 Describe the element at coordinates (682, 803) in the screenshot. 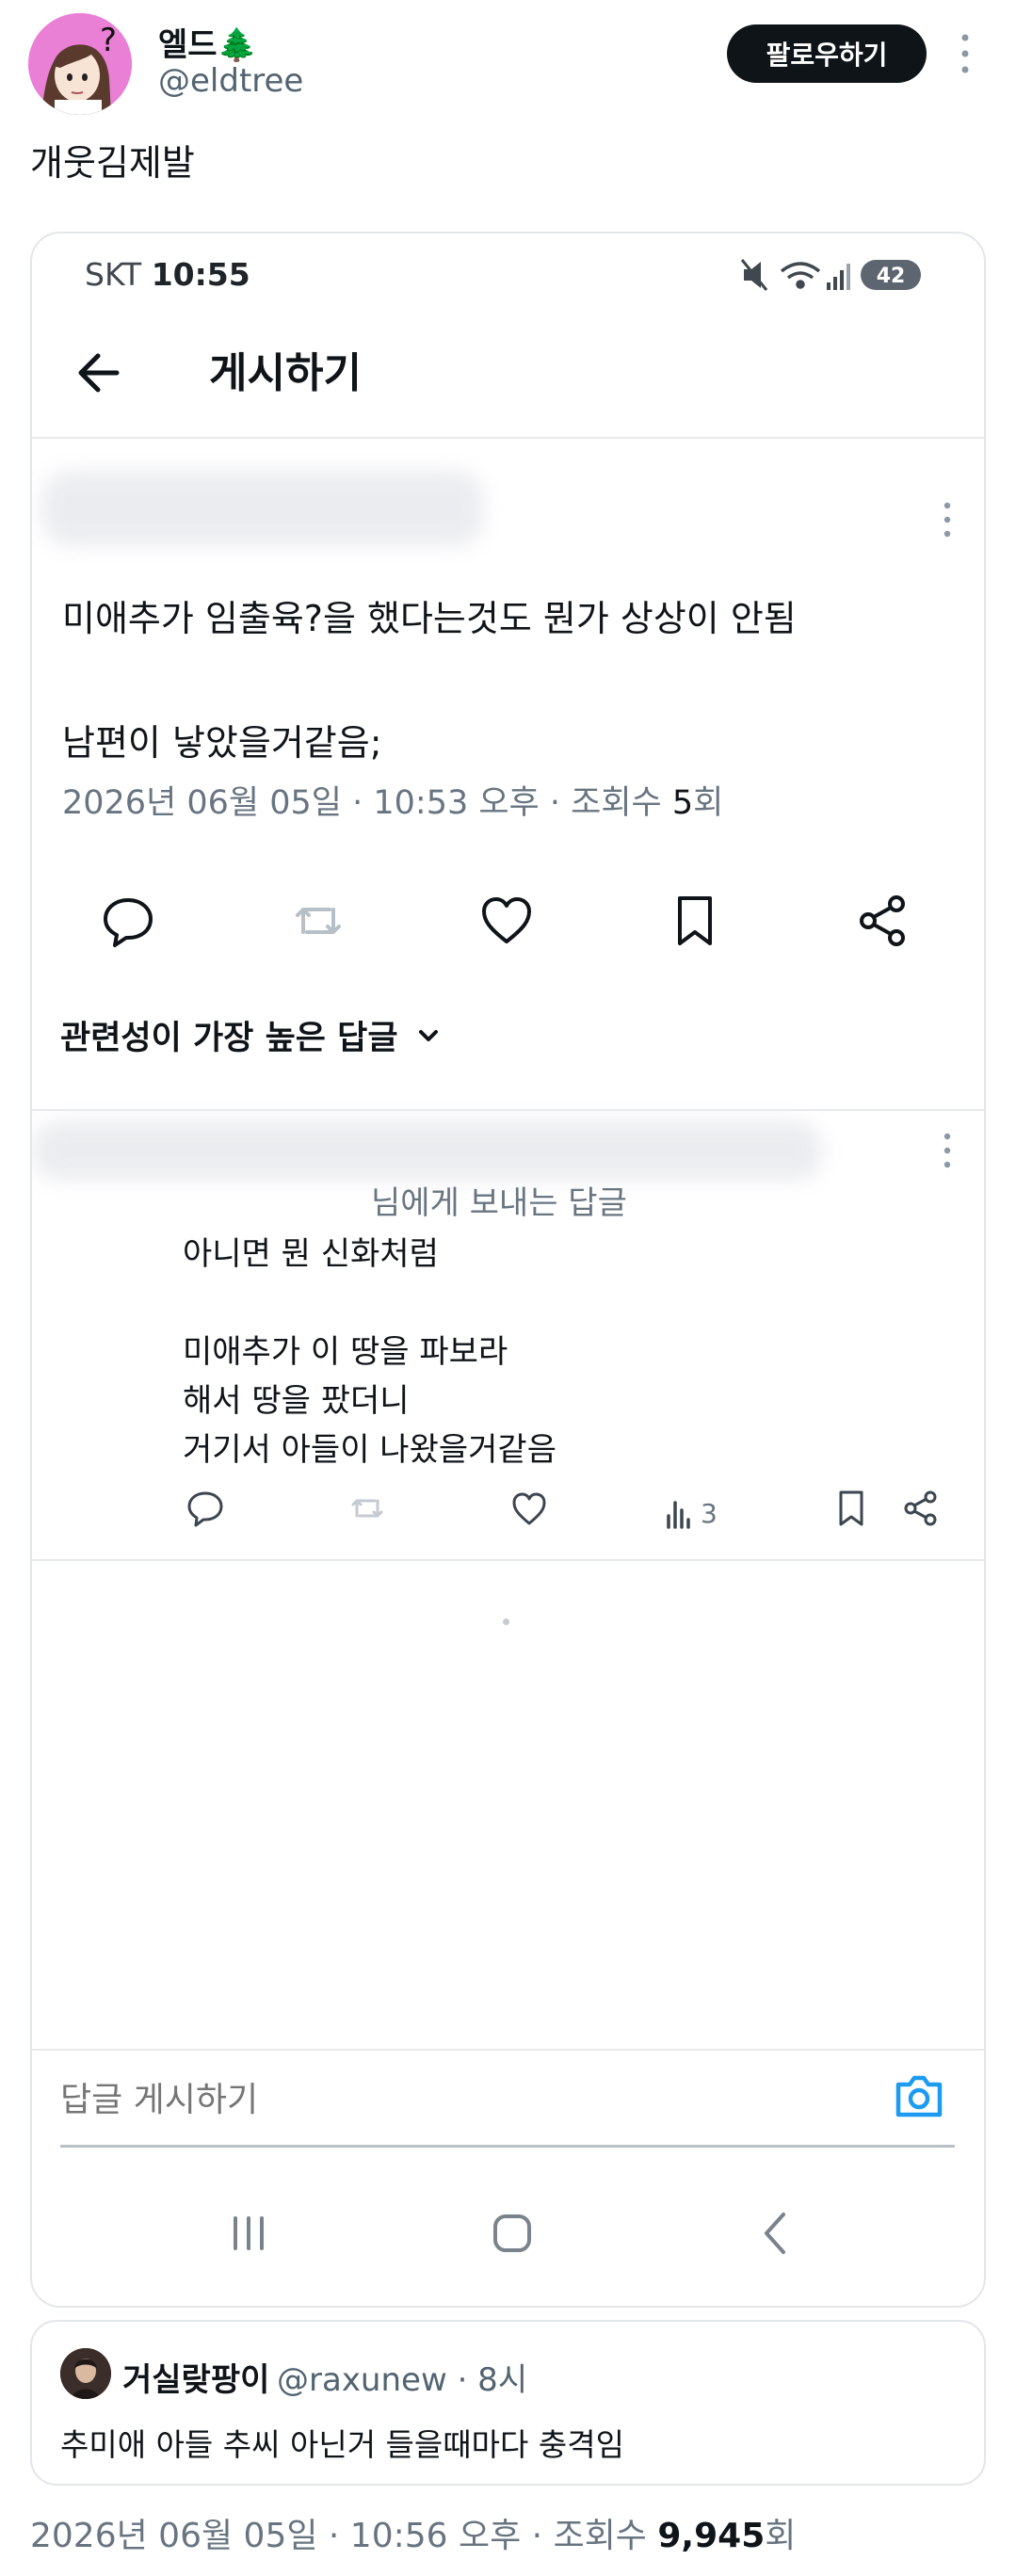

I see `post-view-count: 5` at that location.